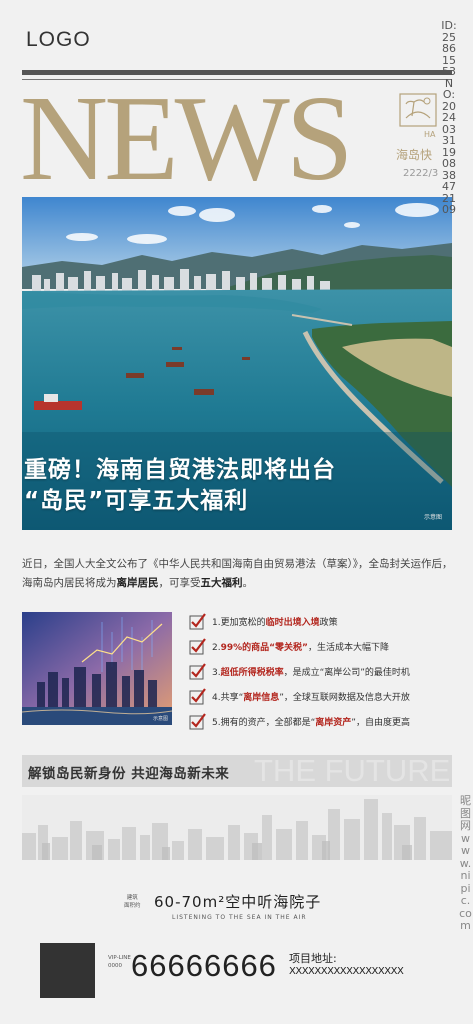 The height and width of the screenshot is (1024, 473). Describe the element at coordinates (430, 134) in the screenshot. I see `side-tag: HA` at that location.